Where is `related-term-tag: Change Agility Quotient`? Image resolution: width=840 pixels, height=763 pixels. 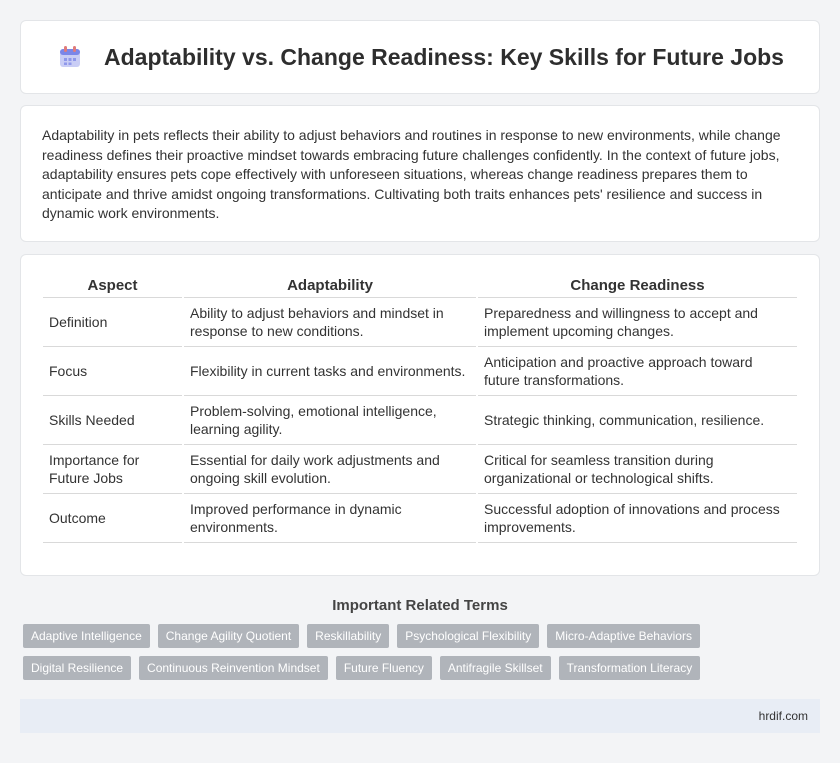
related-term-tag: Change Agility Quotient is located at coordinates (228, 636).